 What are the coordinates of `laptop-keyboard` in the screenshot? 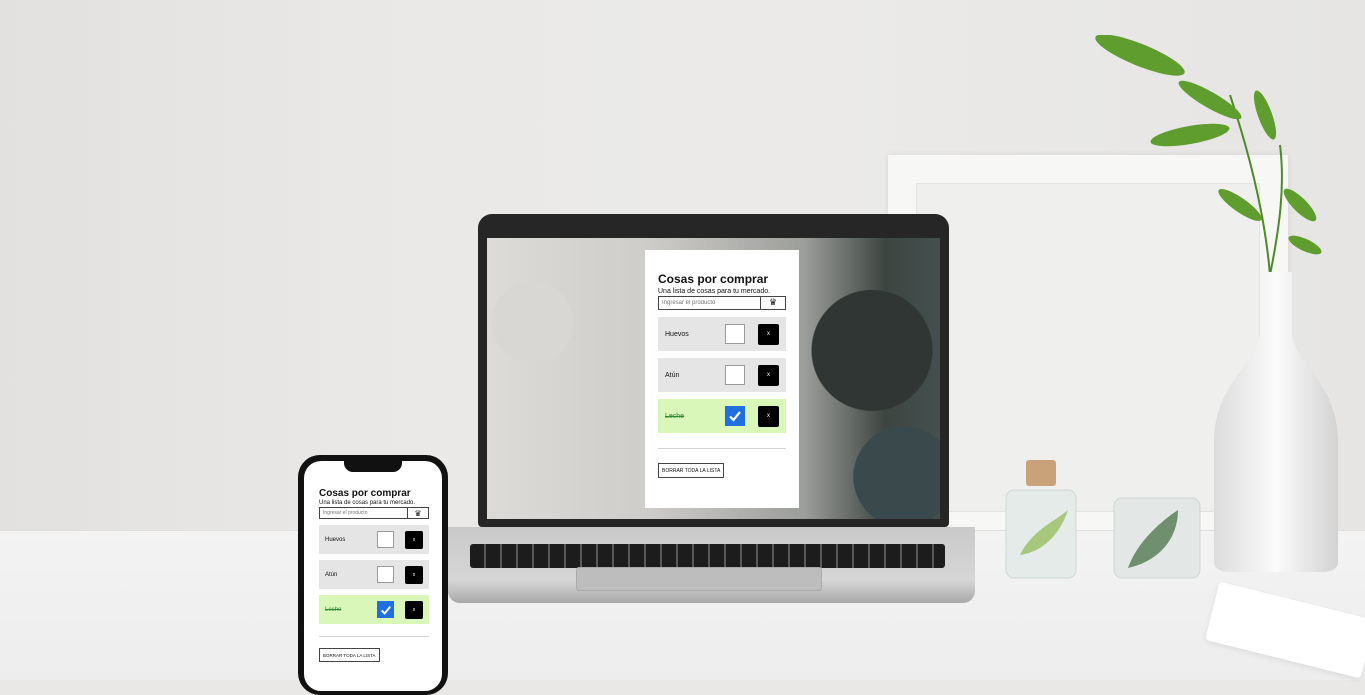 It's located at (707, 556).